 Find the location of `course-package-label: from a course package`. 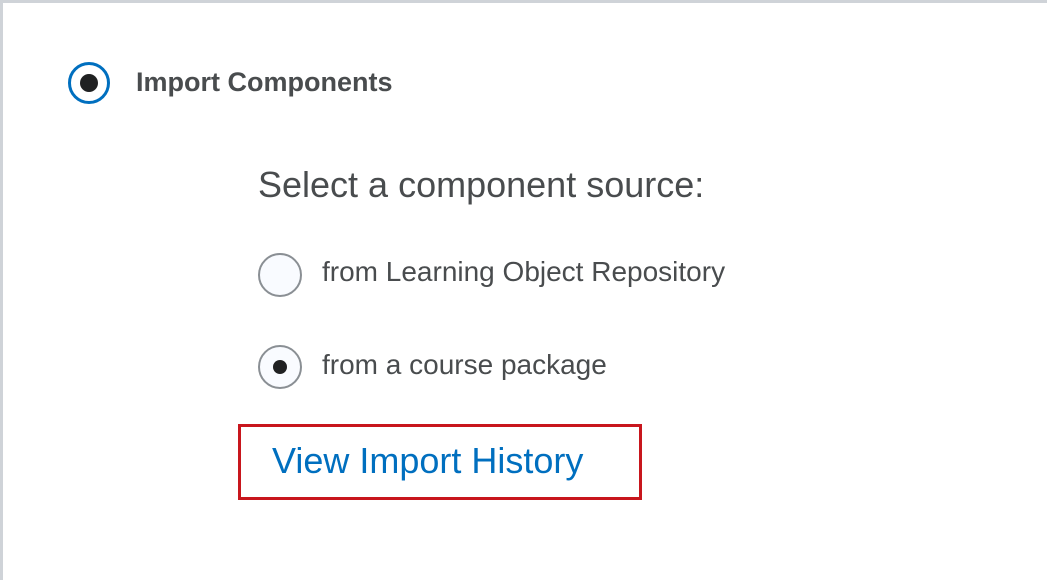

course-package-label: from a course package is located at coordinates (464, 365).